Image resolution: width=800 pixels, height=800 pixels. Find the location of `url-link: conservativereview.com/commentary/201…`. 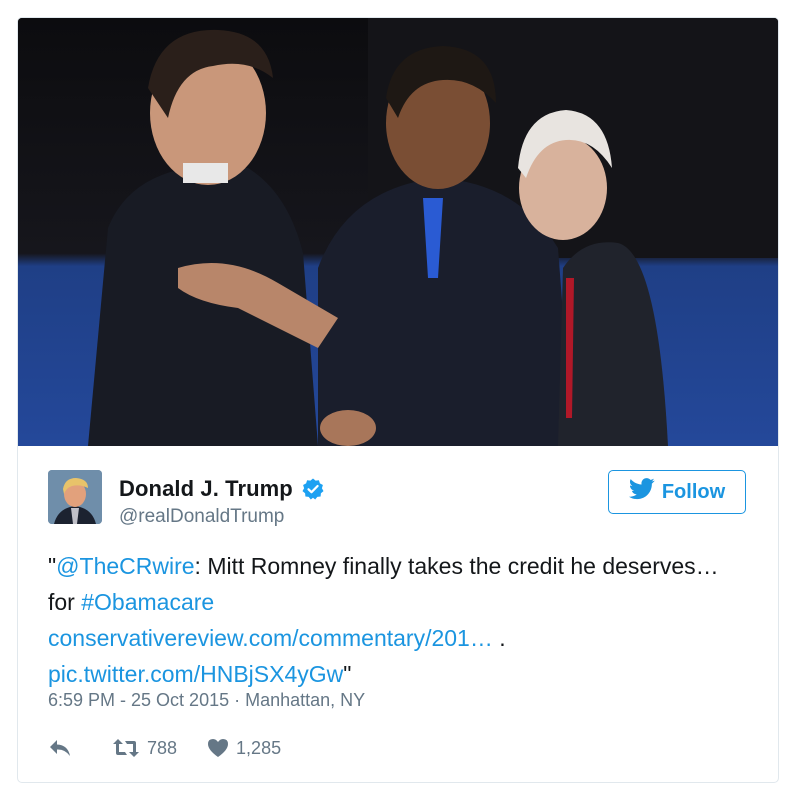

url-link: conservativereview.com/commentary/201… is located at coordinates (270, 638).